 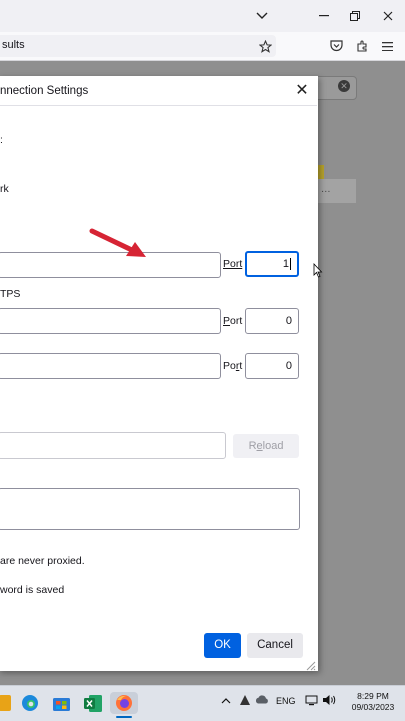 I want to click on firefox-taskbar-button, so click(x=124, y=703).